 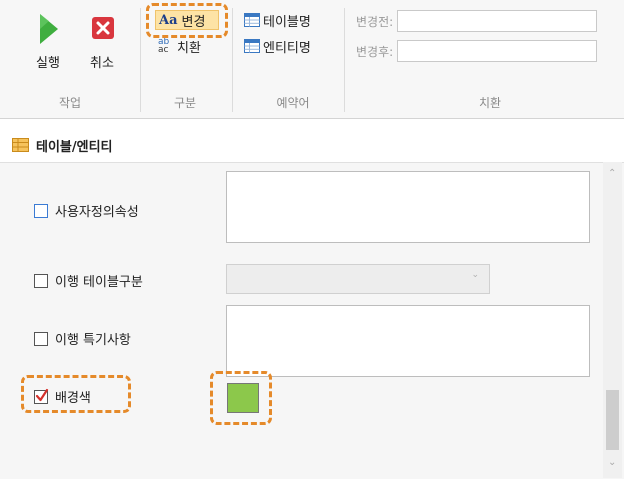 What do you see at coordinates (287, 48) in the screenshot?
I see `entity-name-label: 엔티티명` at bounding box center [287, 48].